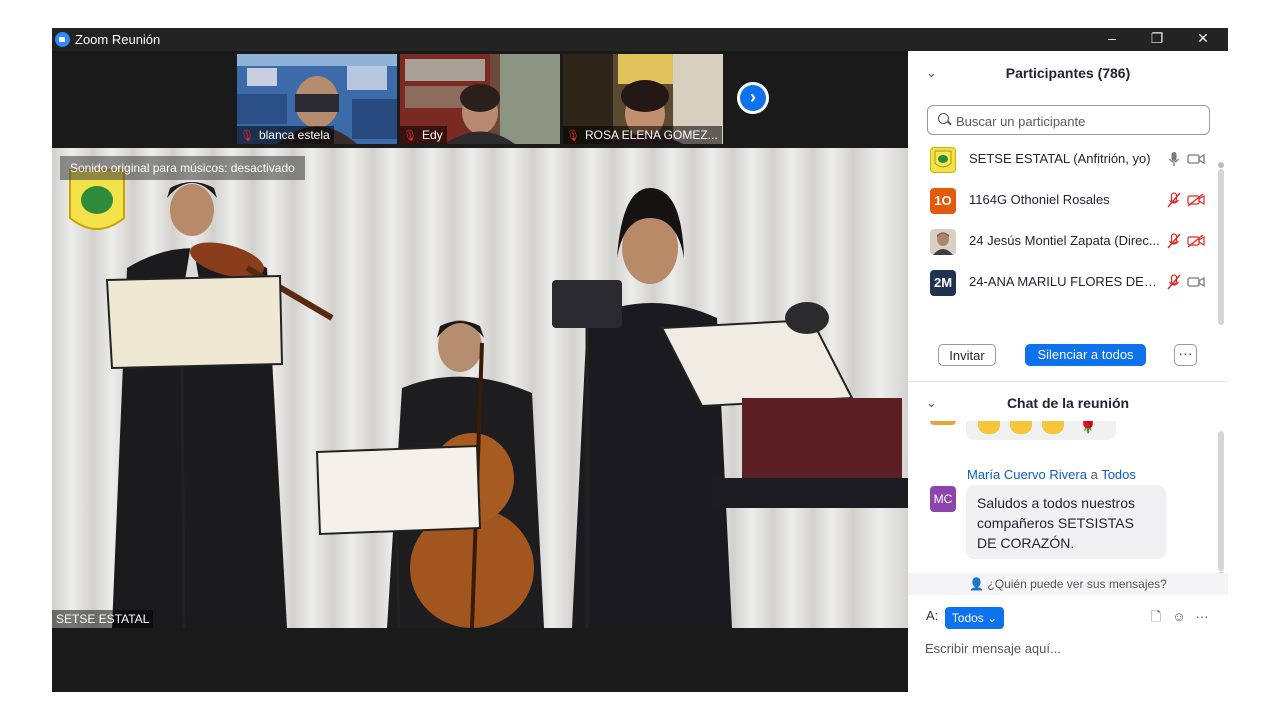  Describe the element at coordinates (317, 99) in the screenshot. I see `participant-thumbnail: 🎙 blanca estela` at that location.